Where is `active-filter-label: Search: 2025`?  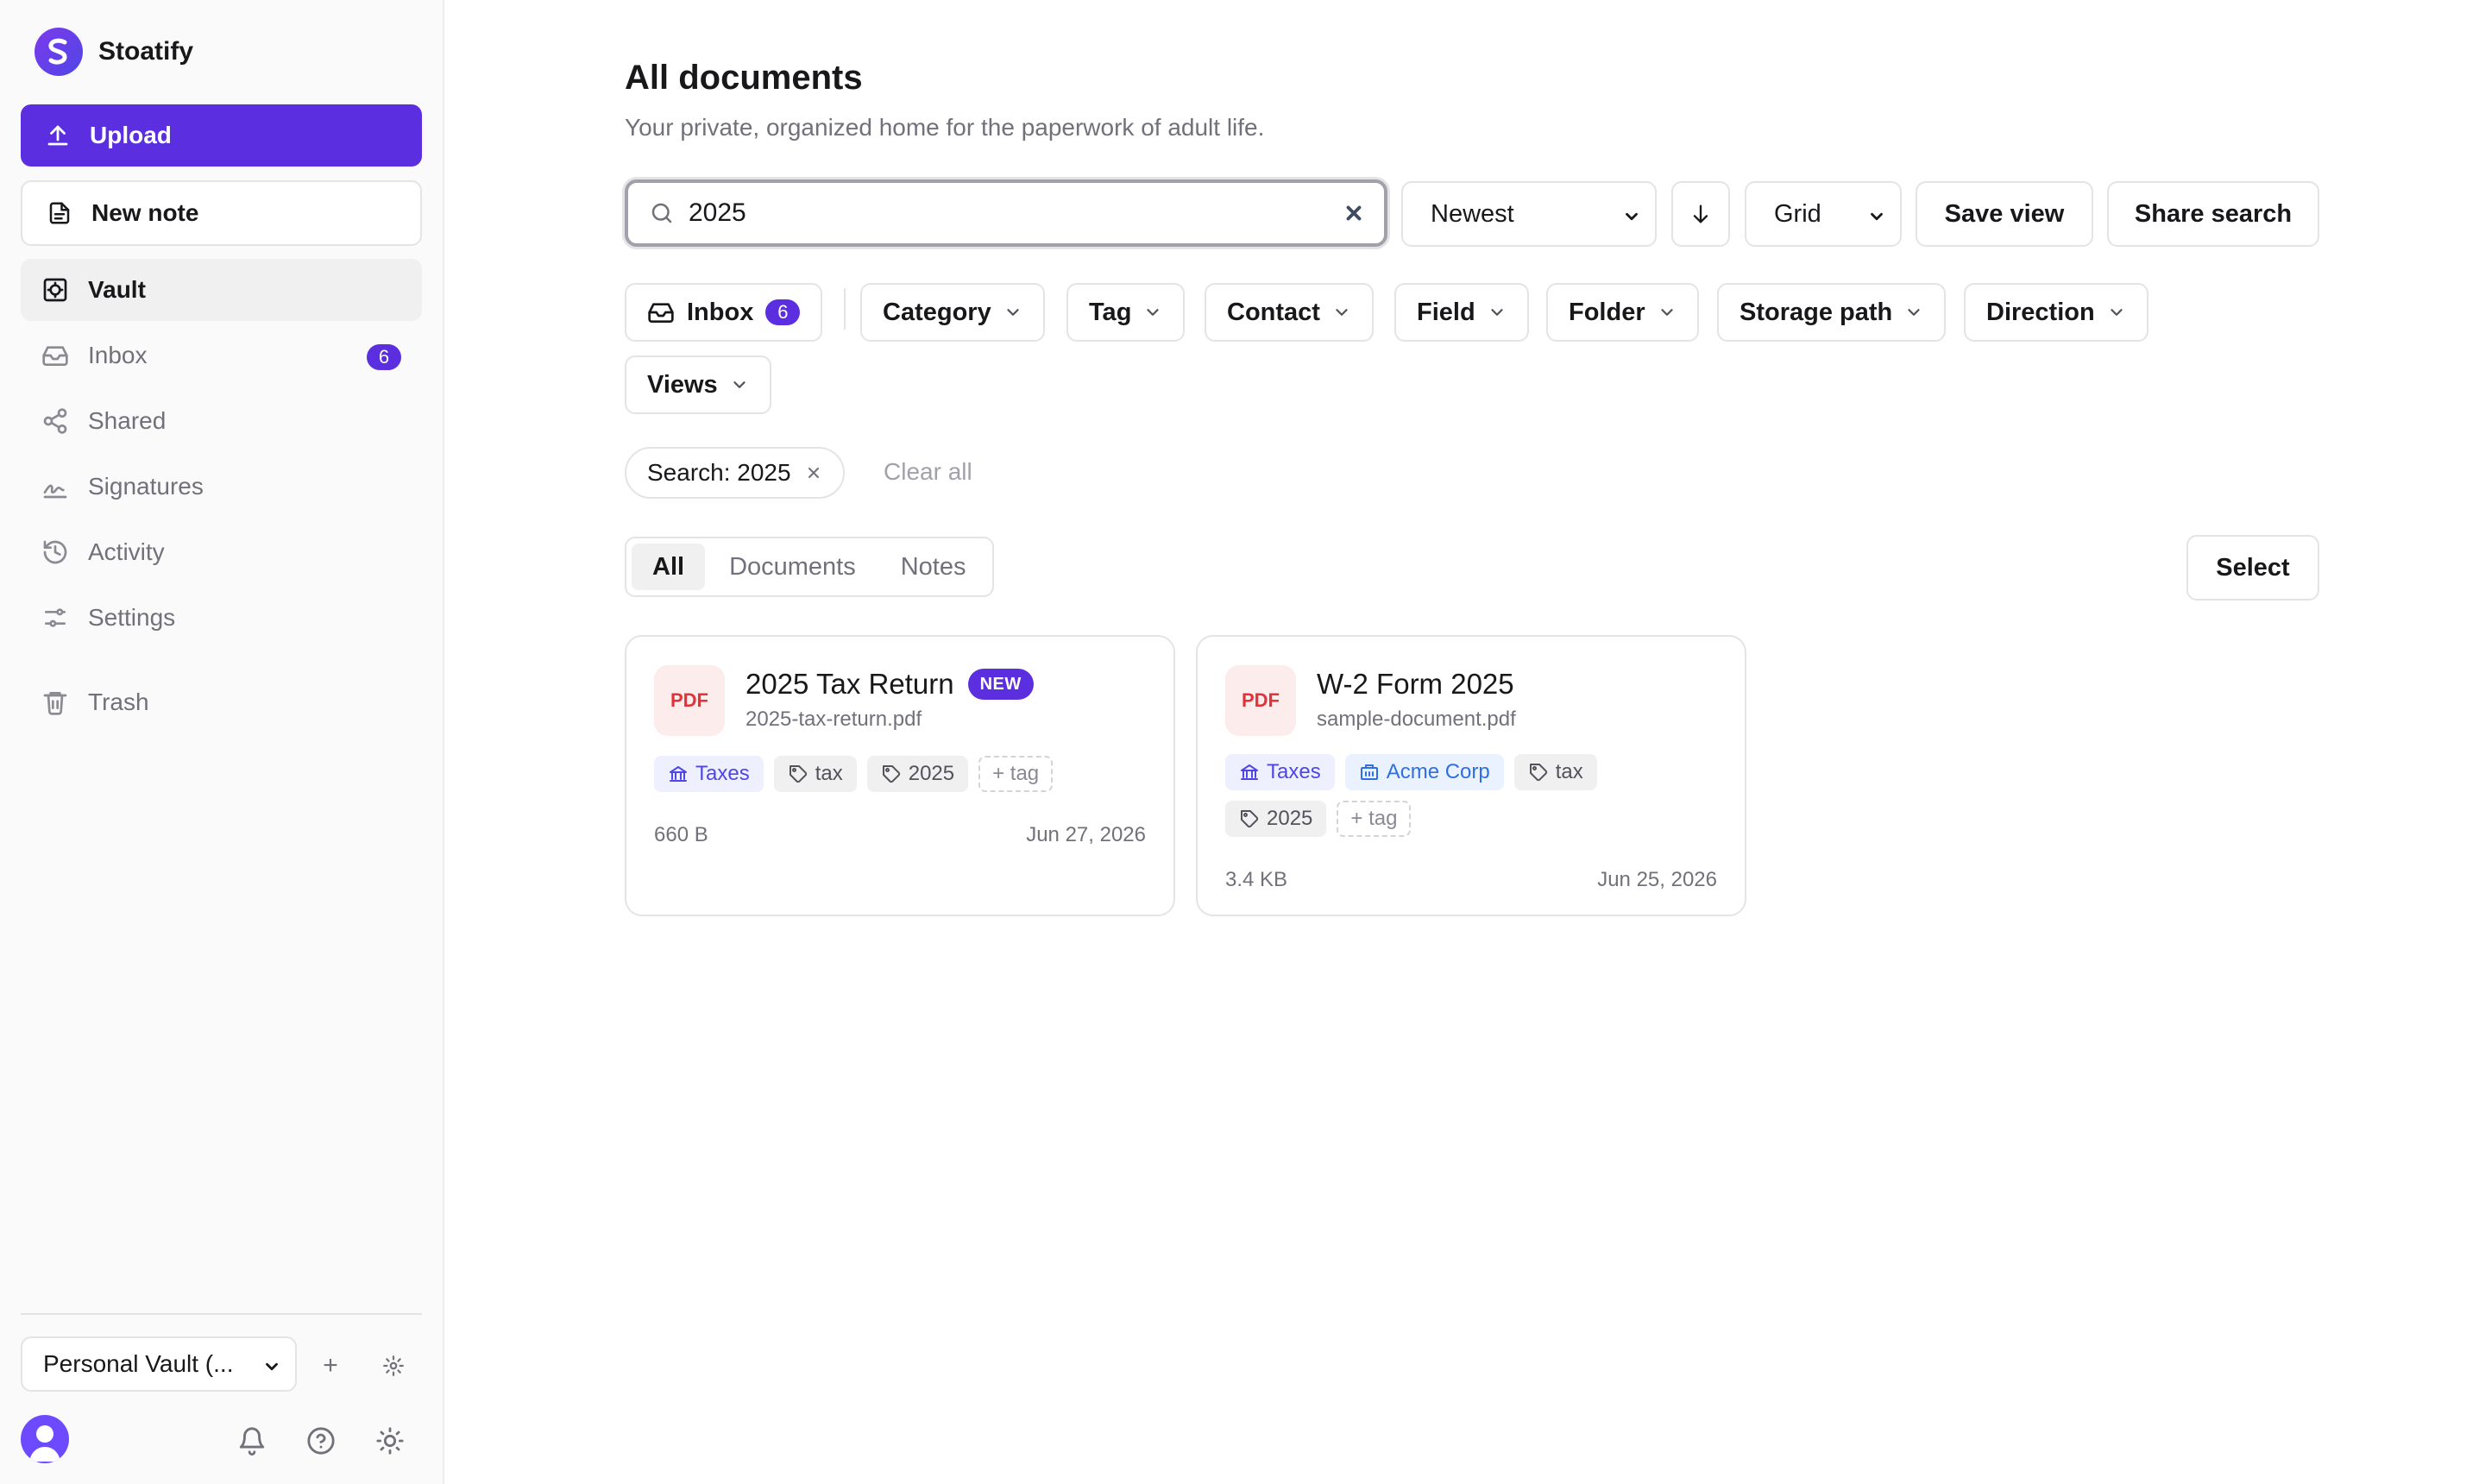 active-filter-label: Search: 2025 is located at coordinates (719, 472).